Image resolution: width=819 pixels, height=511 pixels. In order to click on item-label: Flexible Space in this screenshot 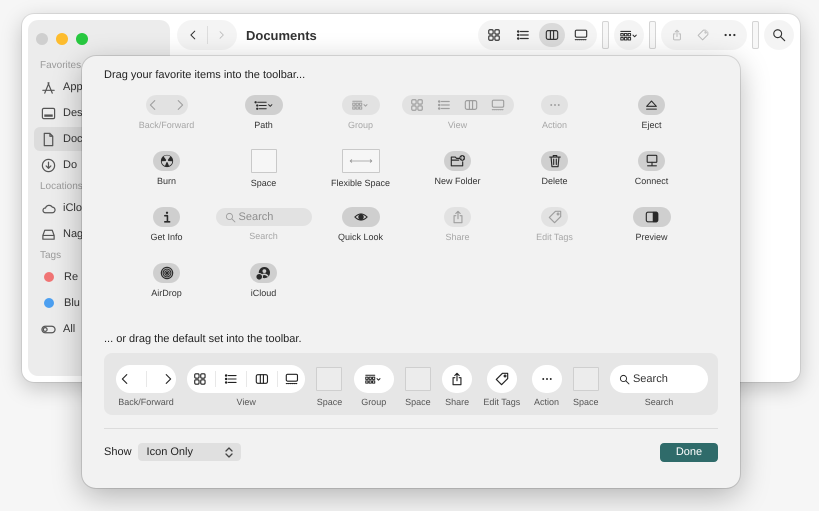, I will do `click(360, 183)`.